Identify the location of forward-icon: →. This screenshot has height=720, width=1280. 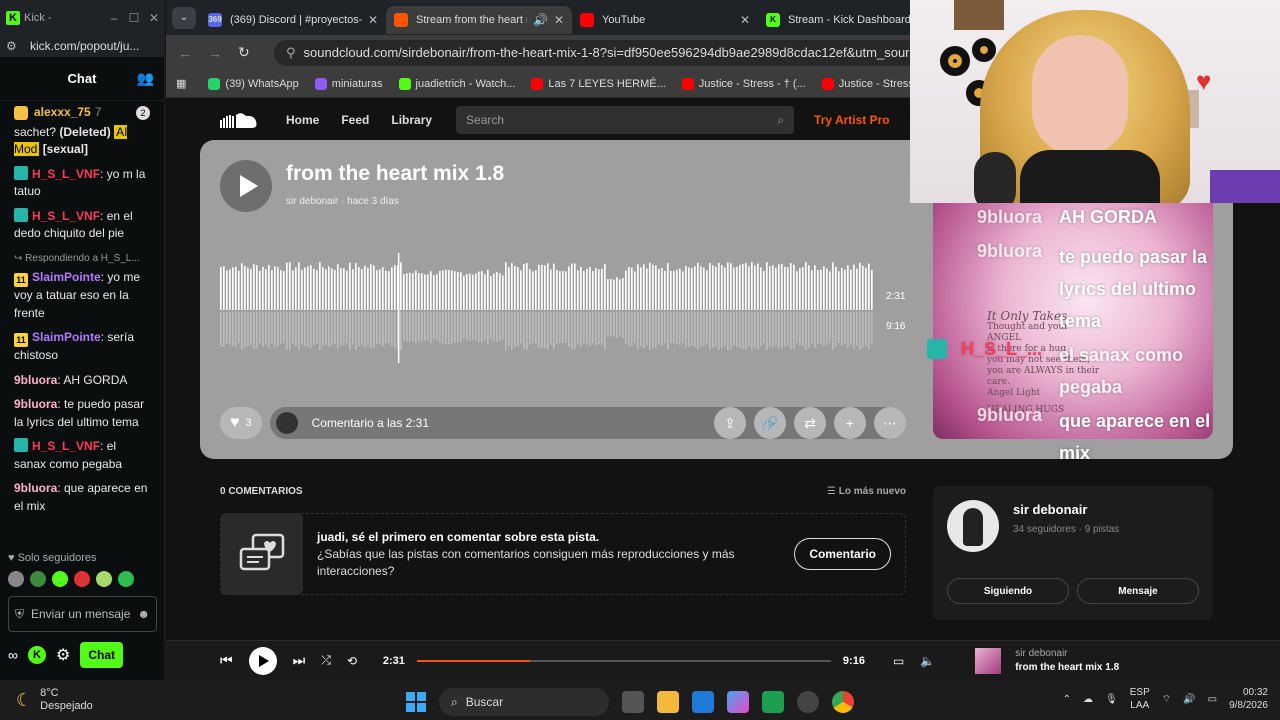
(223, 53).